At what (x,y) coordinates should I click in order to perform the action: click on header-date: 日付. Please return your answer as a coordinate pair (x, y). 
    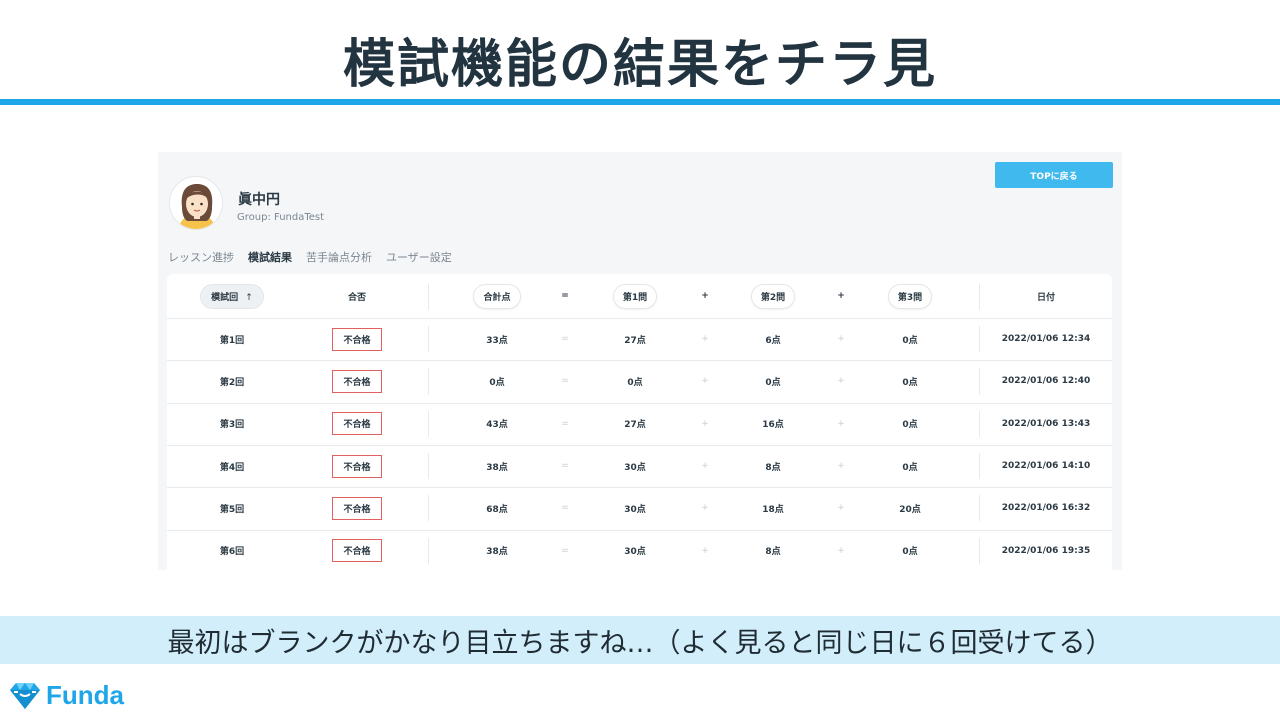
    Looking at the image, I should click on (1045, 297).